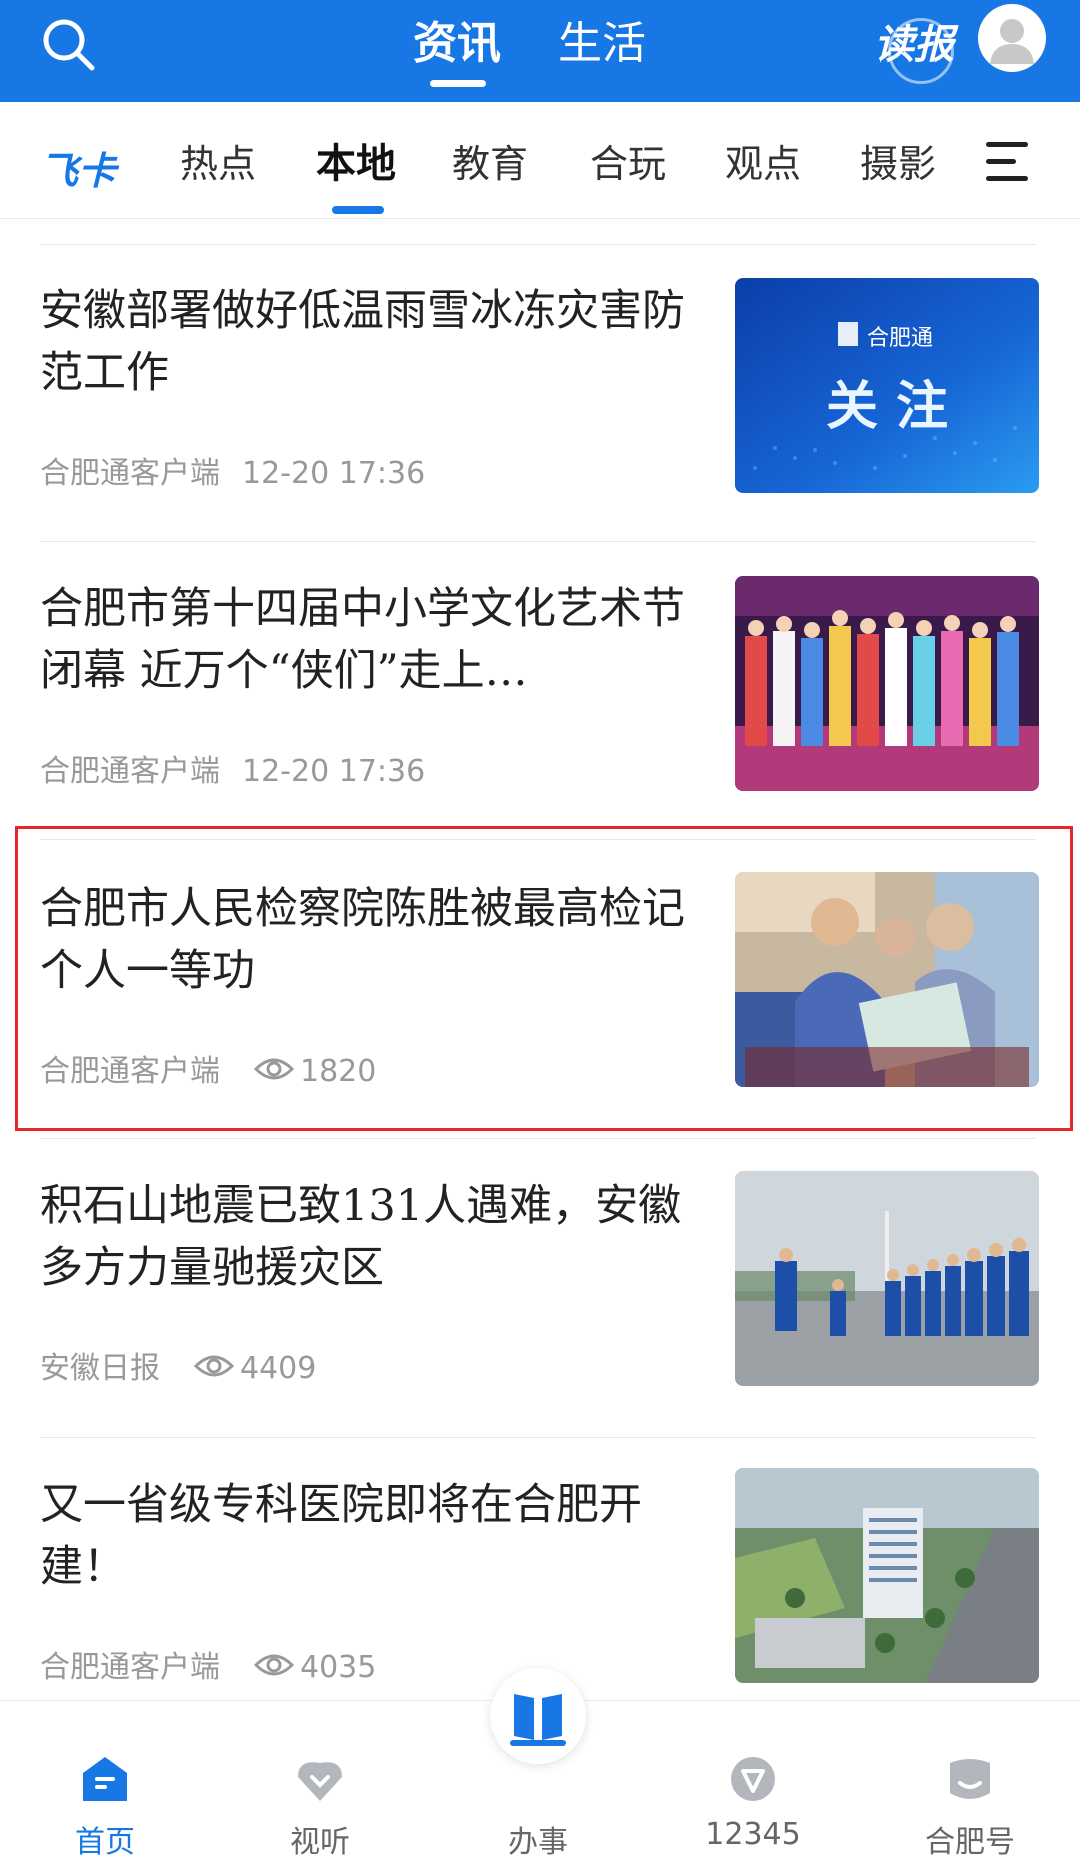 The image size is (1080, 1862). I want to click on channel-local-indicator, so click(358, 210).